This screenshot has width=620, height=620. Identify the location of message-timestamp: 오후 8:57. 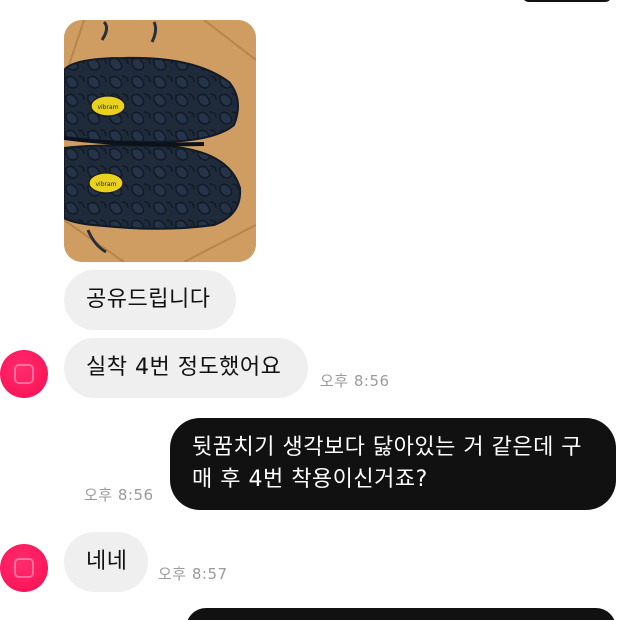
(193, 574).